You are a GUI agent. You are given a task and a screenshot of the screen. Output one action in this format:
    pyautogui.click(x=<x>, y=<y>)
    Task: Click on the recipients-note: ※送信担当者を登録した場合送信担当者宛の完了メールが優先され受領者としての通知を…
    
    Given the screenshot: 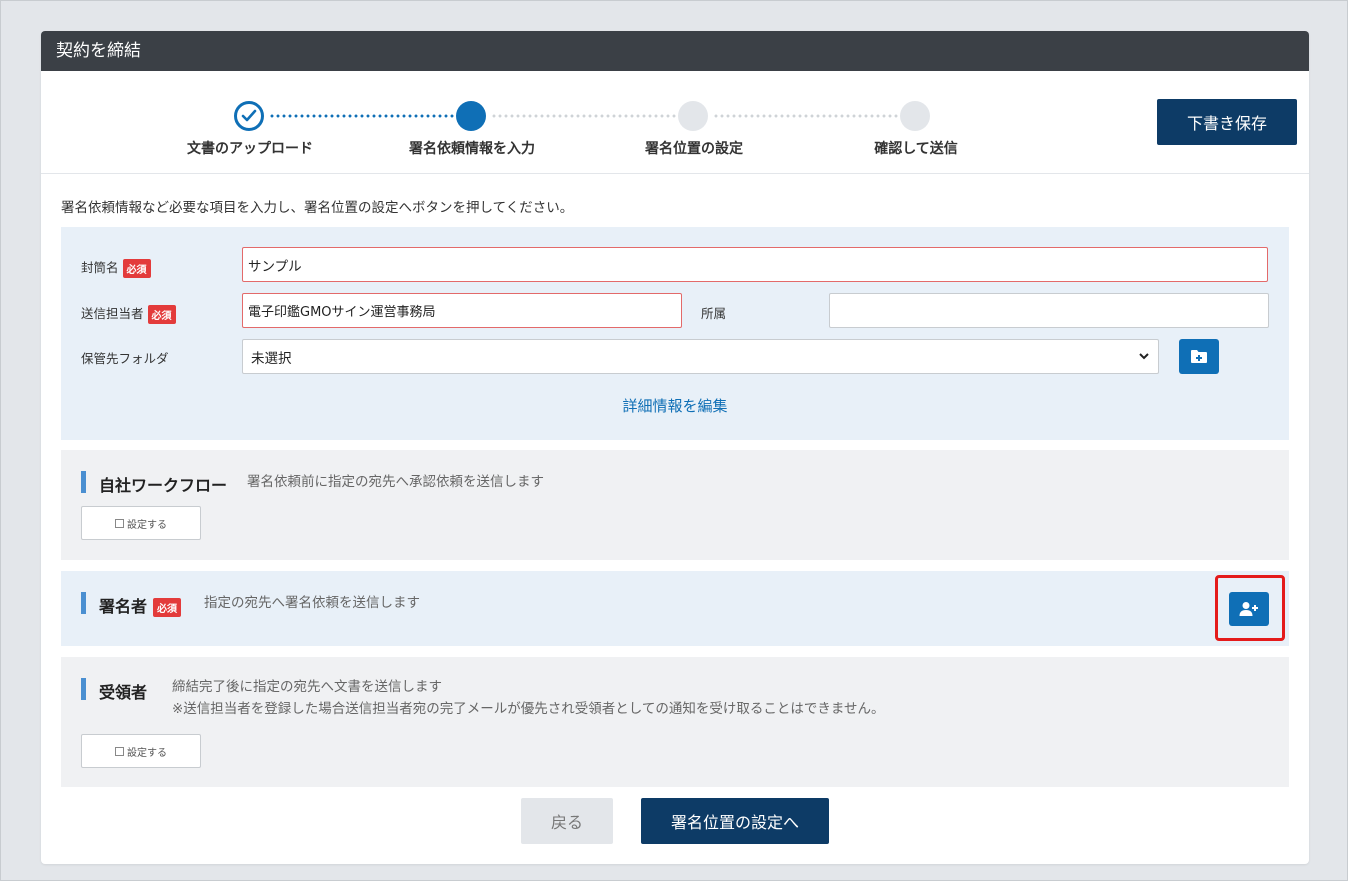 What is the action you would take?
    pyautogui.click(x=528, y=709)
    